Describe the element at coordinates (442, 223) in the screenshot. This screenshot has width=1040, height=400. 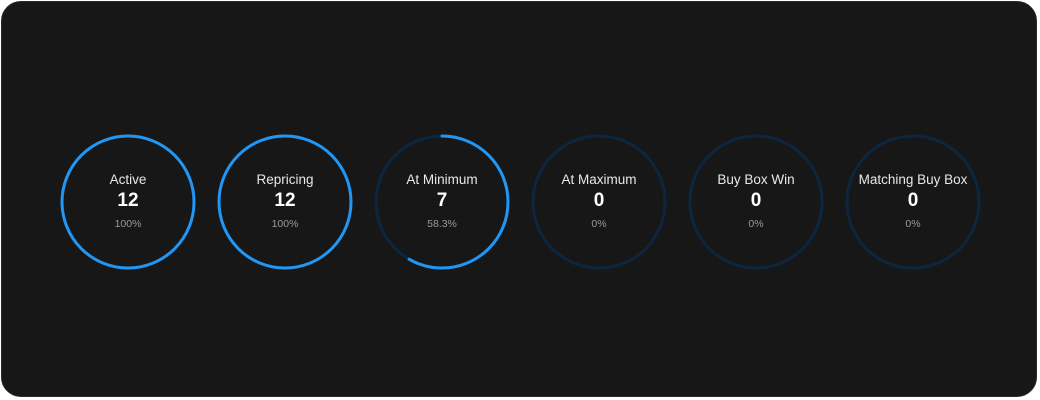
I see `metric-percent: 58.3%` at that location.